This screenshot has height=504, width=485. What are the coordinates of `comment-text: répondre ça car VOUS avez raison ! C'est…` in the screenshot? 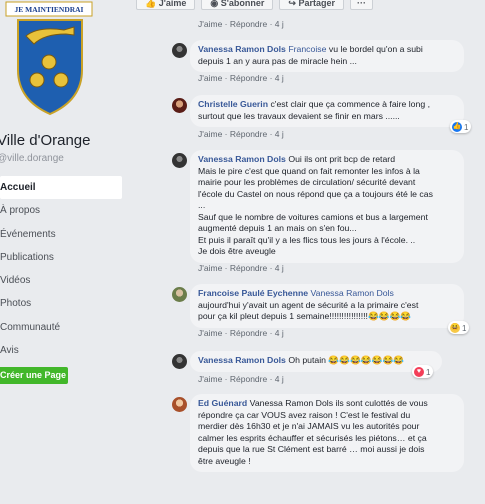 It's located at (304, 414).